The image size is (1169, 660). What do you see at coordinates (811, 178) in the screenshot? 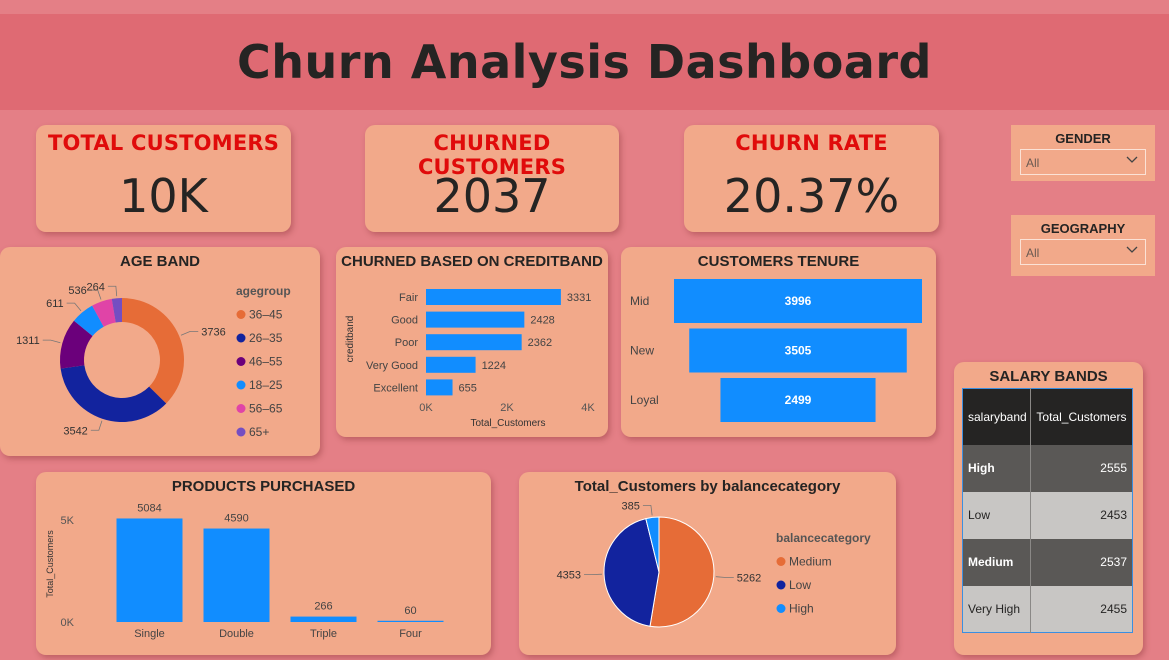
I see `kpi-card-churn-rate: CHURN RATE 20.37%` at bounding box center [811, 178].